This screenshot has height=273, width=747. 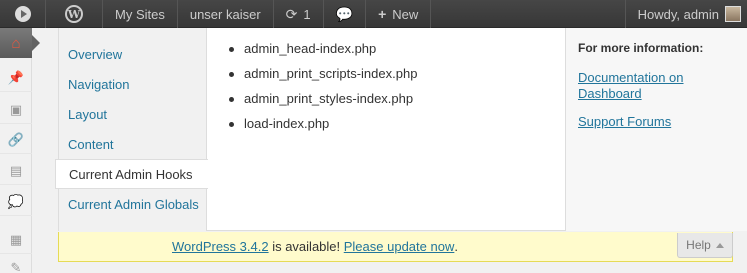 I want to click on my-sites-menu: My Sites, so click(x=140, y=14).